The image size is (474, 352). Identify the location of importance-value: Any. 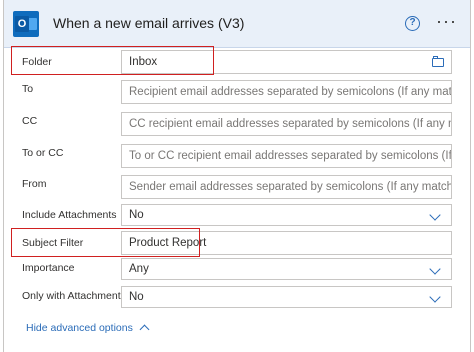
(139, 269).